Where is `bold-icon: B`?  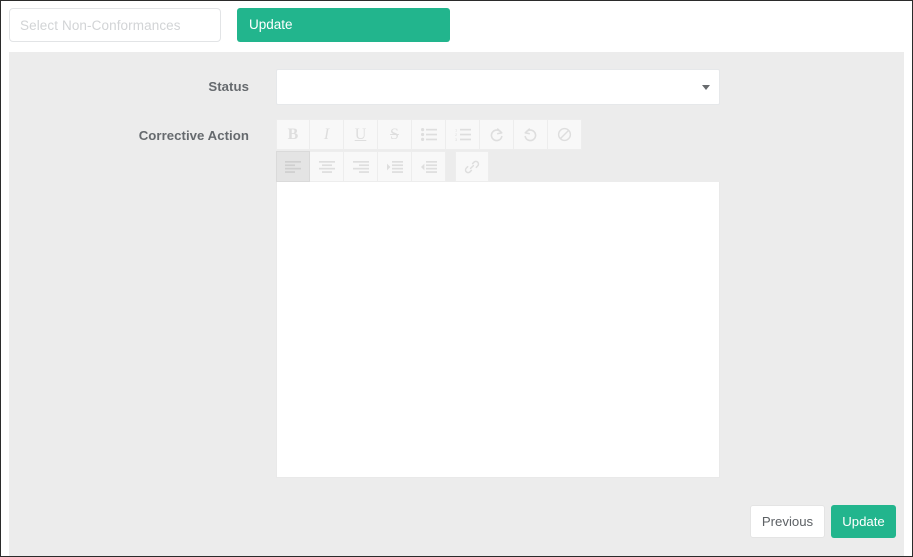
bold-icon: B is located at coordinates (293, 134).